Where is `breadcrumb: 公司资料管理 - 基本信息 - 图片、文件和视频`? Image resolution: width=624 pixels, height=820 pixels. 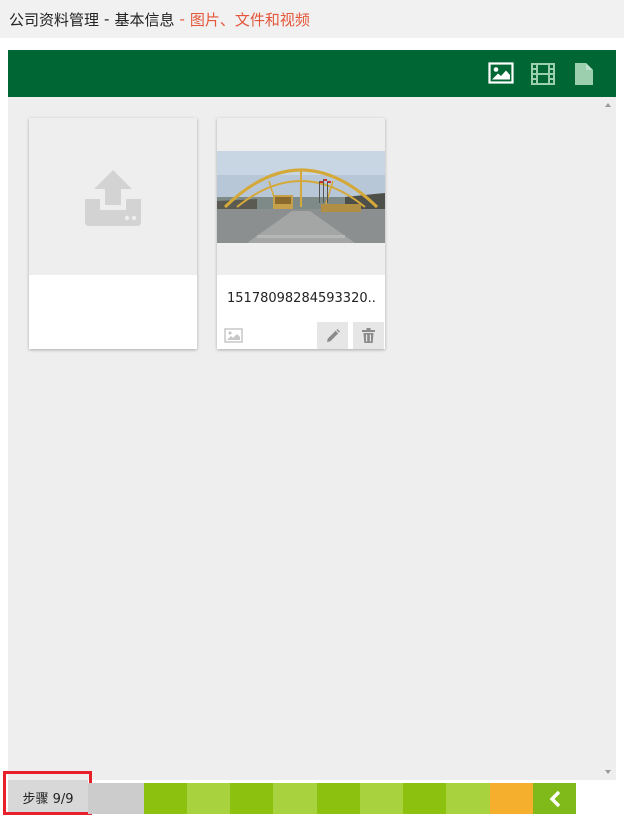
breadcrumb: 公司资料管理 - 基本信息 - 图片、文件和视频 is located at coordinates (312, 19).